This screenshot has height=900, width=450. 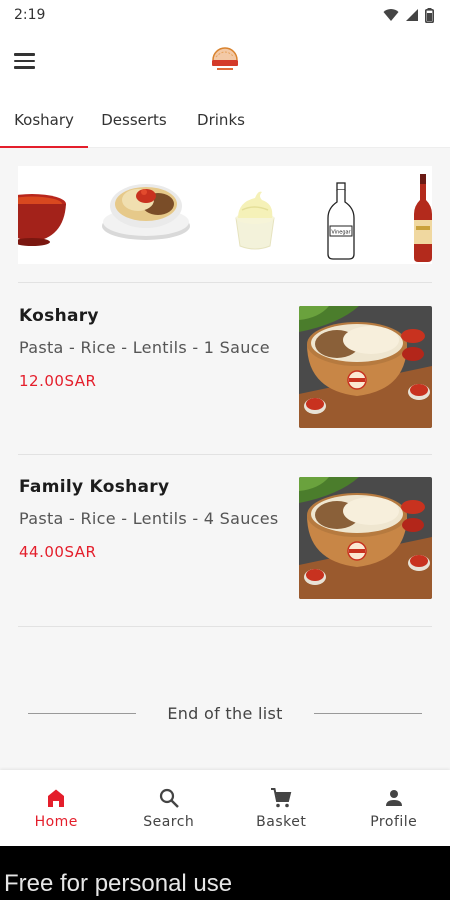 I want to click on home-icon, so click(x=56, y=798).